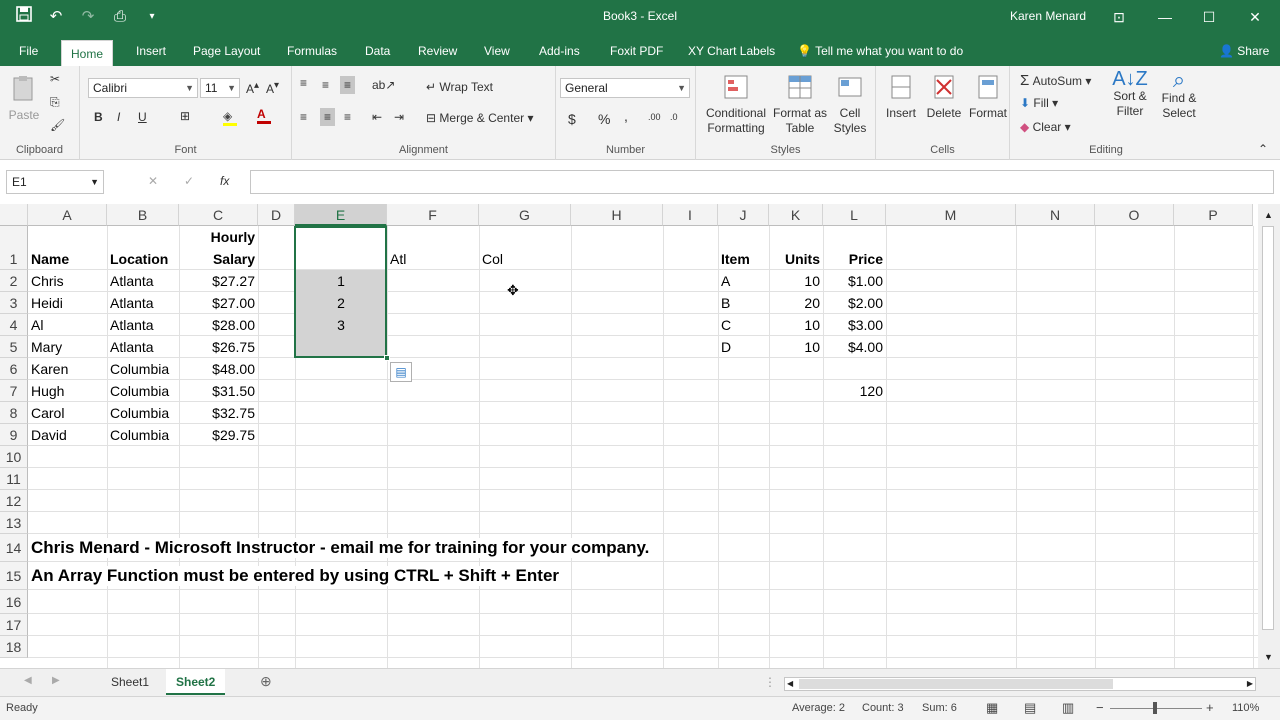 The width and height of the screenshot is (1280, 720). Describe the element at coordinates (14, 369) in the screenshot. I see `row-header-6: 6` at that location.